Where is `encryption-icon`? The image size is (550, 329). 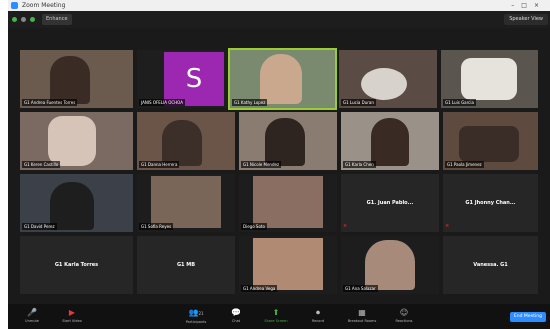
encryption-icon is located at coordinates (32, 19).